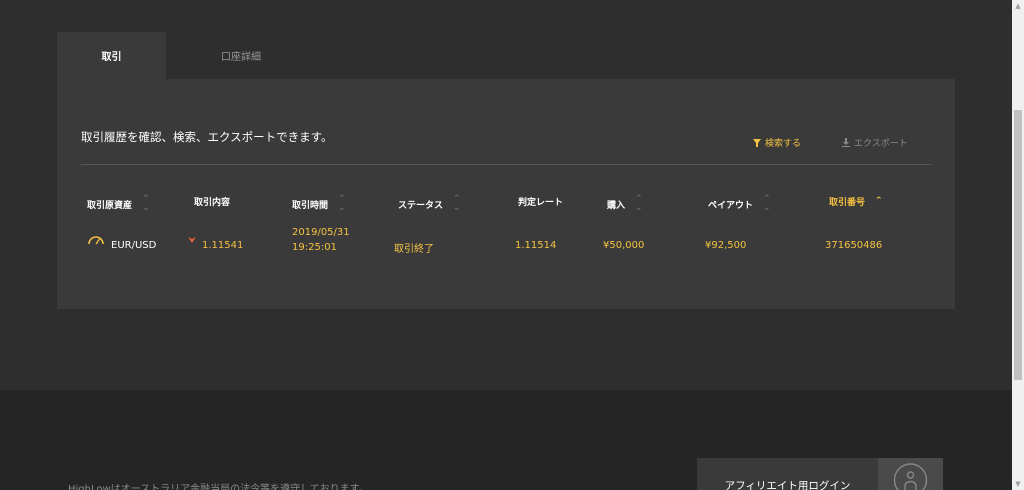  I want to click on search-button-label: 検索する, so click(783, 144).